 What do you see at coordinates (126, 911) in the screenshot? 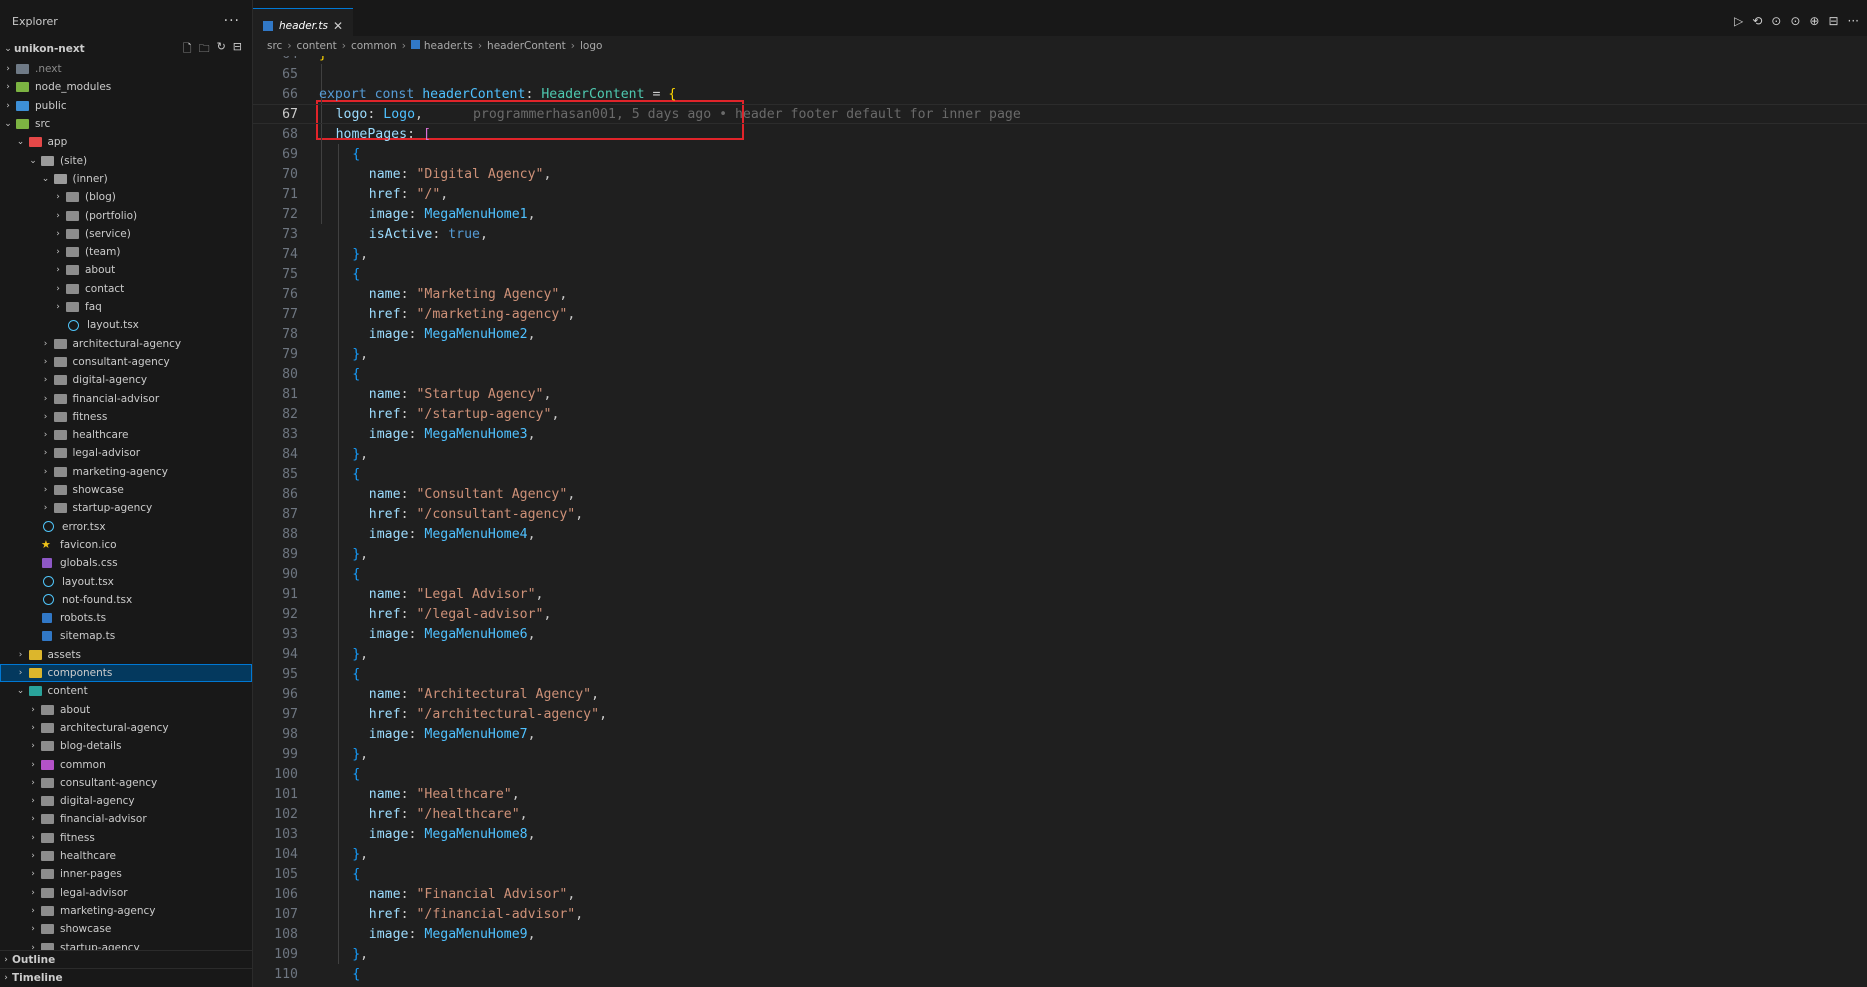
I see `tree-item: › marketing-agency` at bounding box center [126, 911].